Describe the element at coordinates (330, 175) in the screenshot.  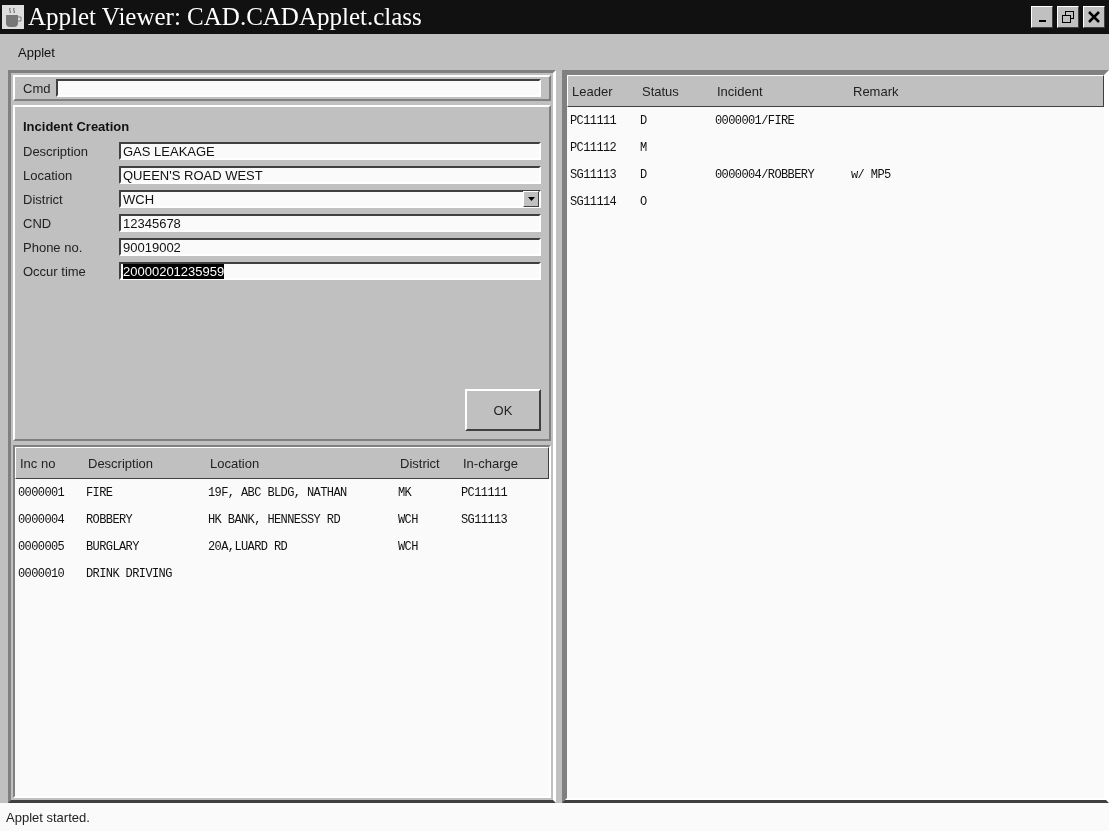
I see `input-field: QUEEN'S ROAD WEST` at that location.